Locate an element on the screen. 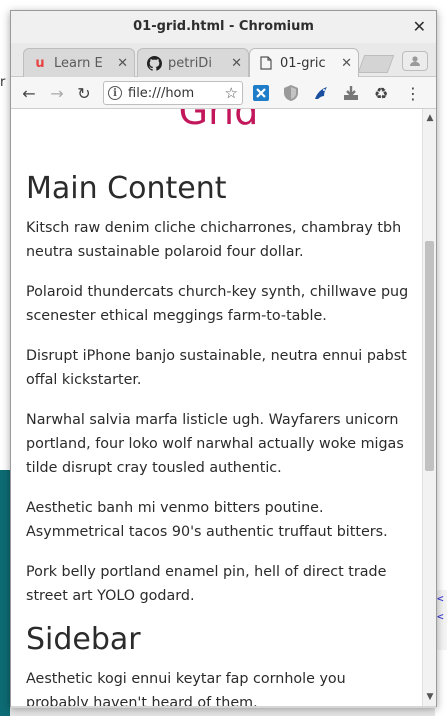 The width and height of the screenshot is (447, 716). tab-label: Learn E is located at coordinates (78, 63).